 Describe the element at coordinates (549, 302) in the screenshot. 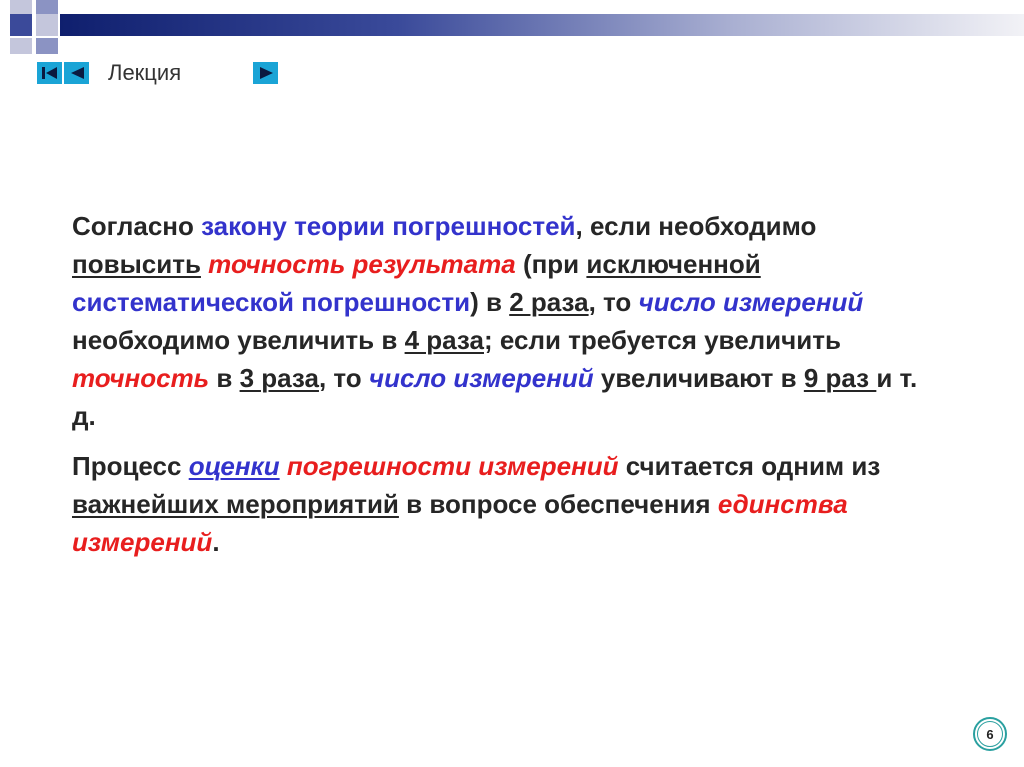

I see `term-2-times: 2 раза` at that location.